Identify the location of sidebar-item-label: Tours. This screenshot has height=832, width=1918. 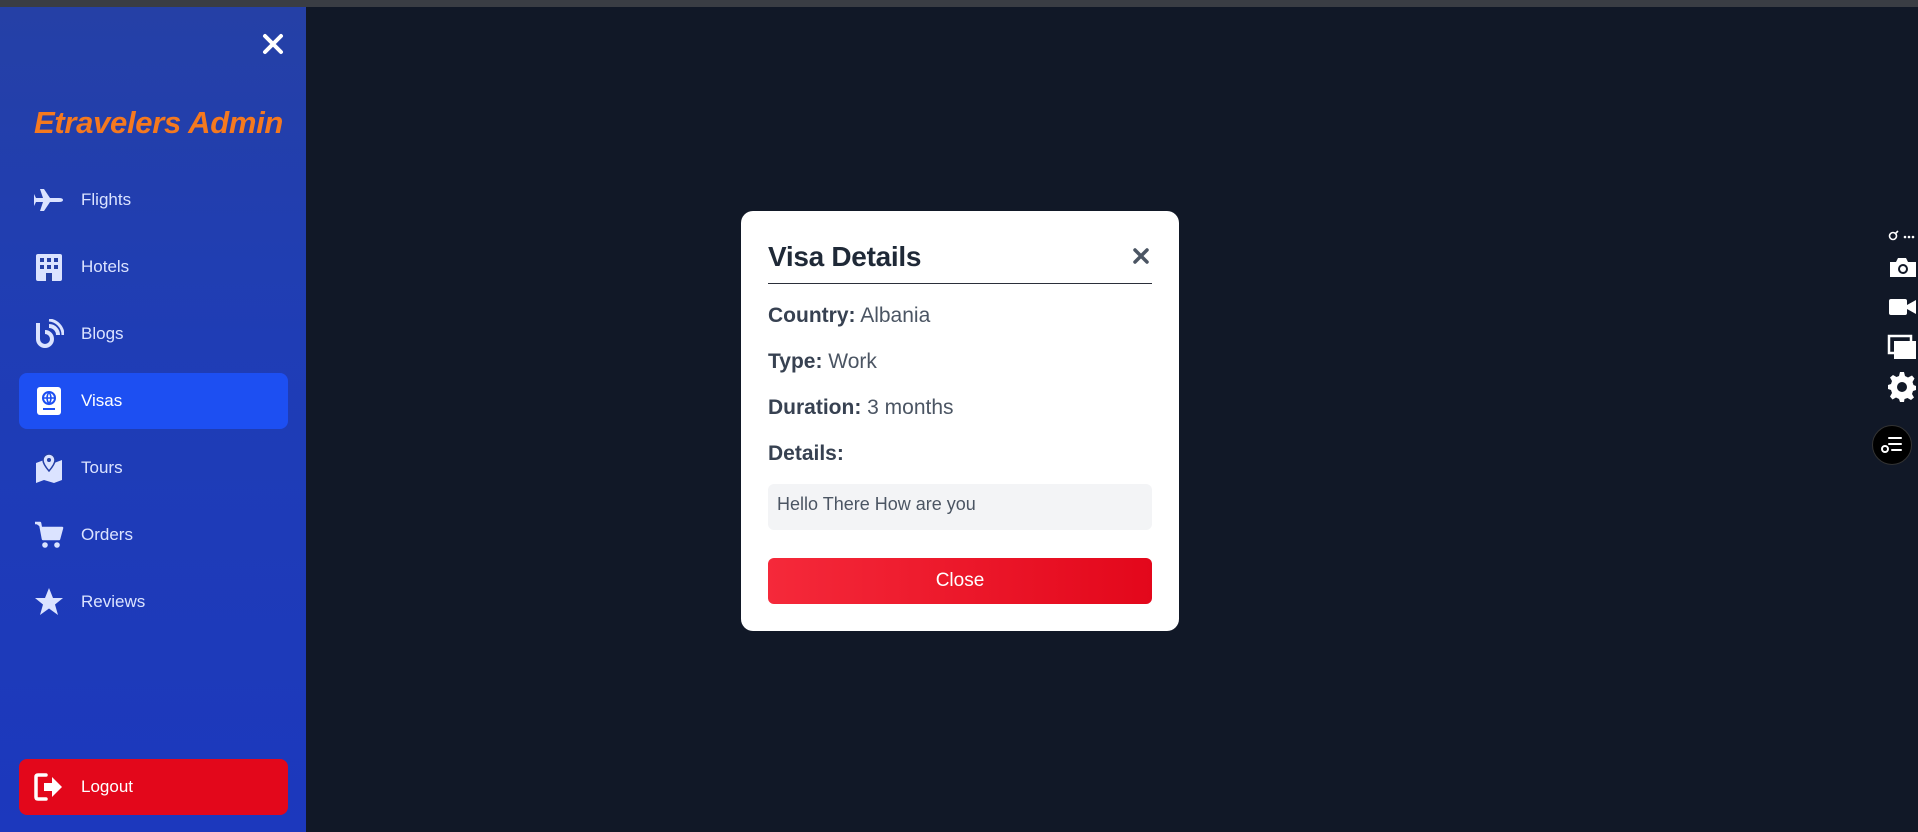
(102, 467).